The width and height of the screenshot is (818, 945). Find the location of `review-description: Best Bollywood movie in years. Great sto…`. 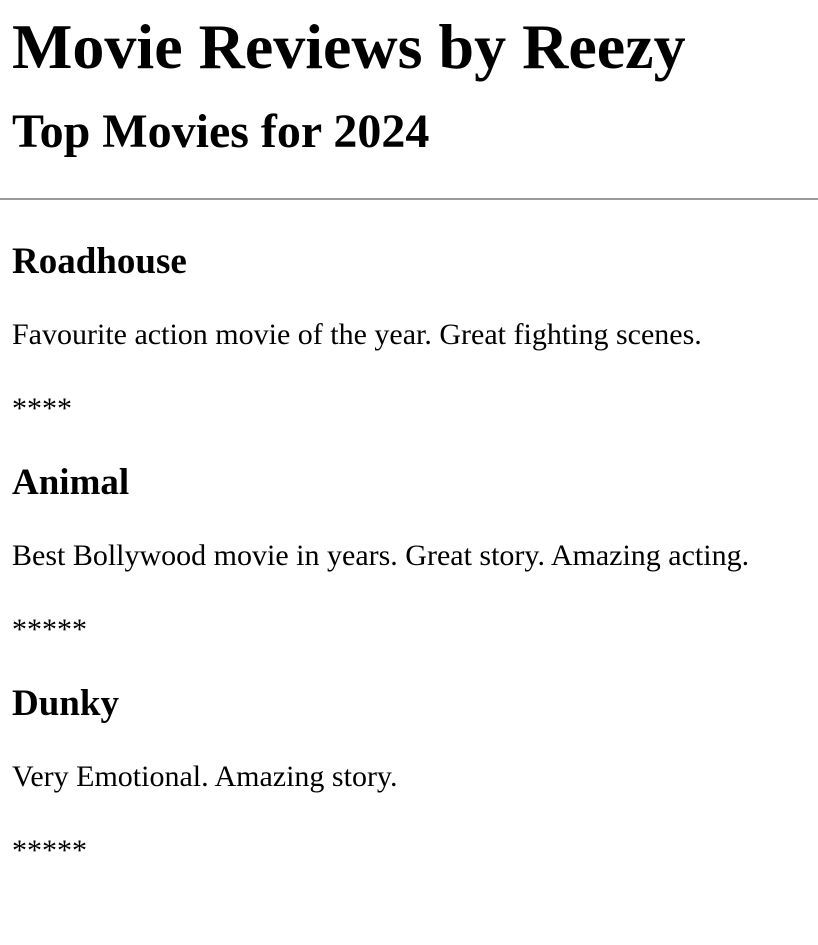

review-description: Best Bollywood movie in years. Great sto… is located at coordinates (381, 555).